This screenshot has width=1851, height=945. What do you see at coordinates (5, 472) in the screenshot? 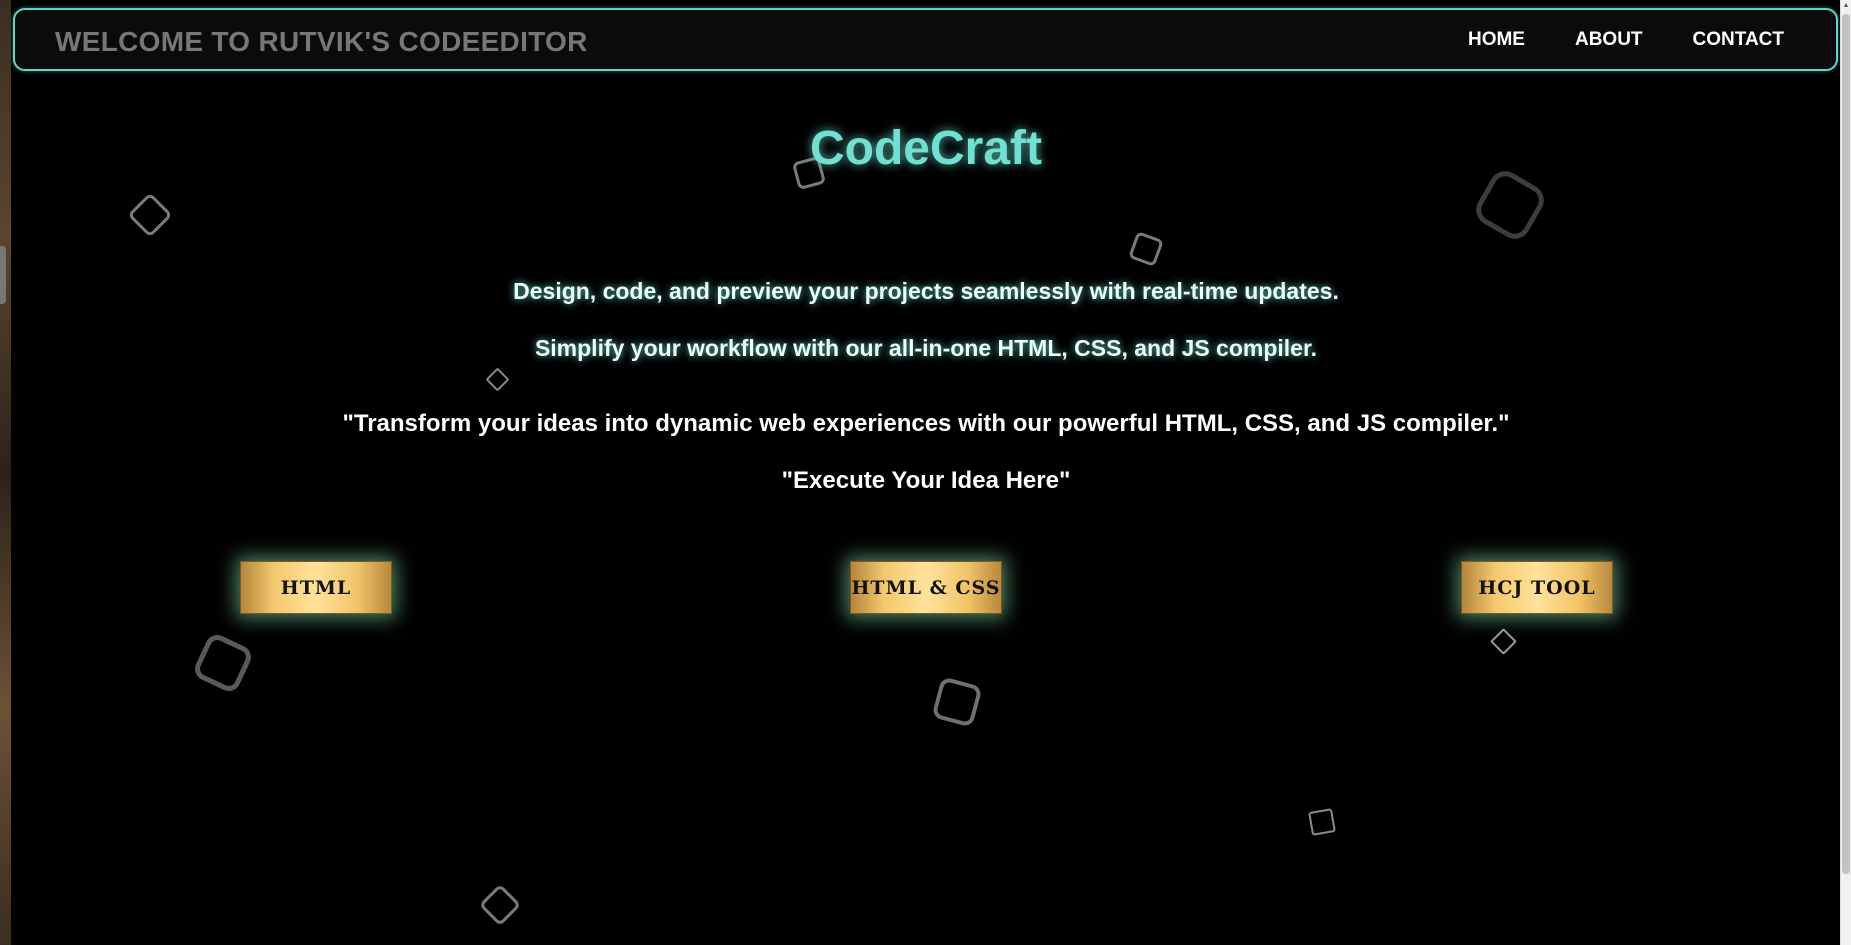
I see `background-edge` at bounding box center [5, 472].